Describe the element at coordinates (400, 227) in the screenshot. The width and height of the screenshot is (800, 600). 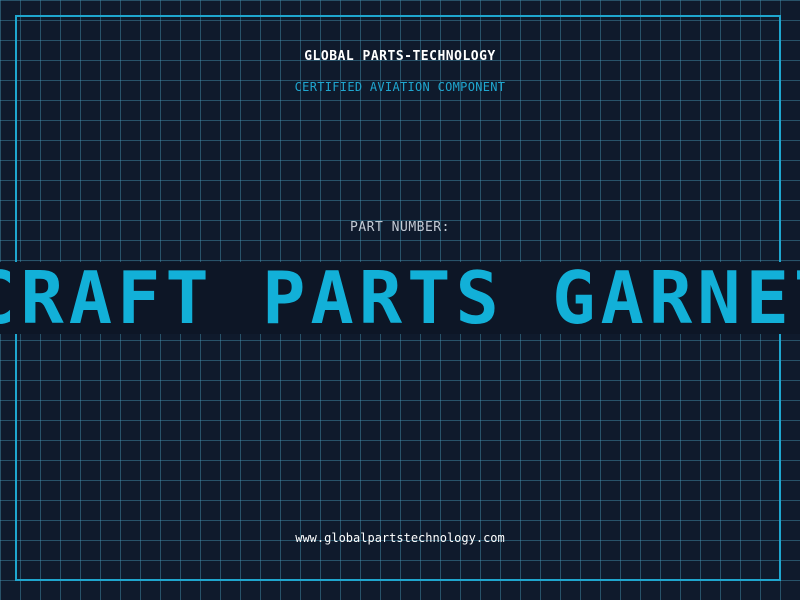
I see `part-number-label: PART NUMBER:` at that location.